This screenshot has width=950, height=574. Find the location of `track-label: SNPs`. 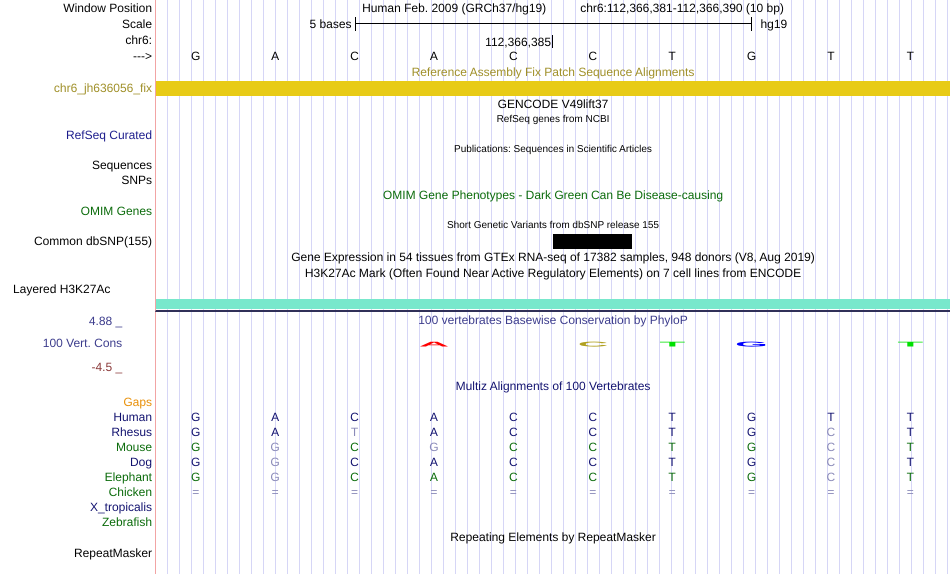

track-label: SNPs is located at coordinates (136, 180).